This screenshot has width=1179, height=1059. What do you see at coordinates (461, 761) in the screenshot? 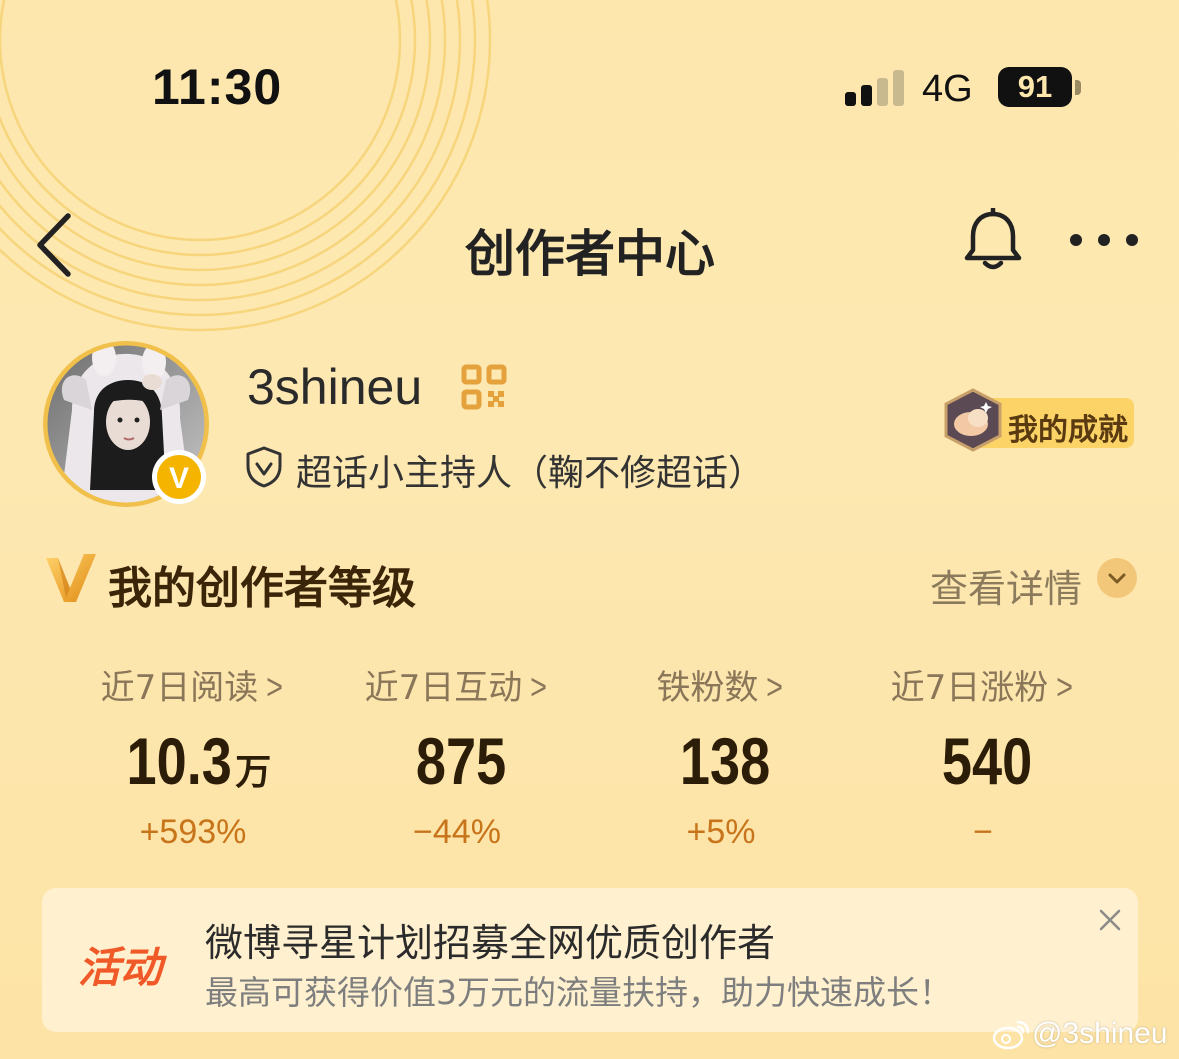
I see `stat-value: 875` at bounding box center [461, 761].